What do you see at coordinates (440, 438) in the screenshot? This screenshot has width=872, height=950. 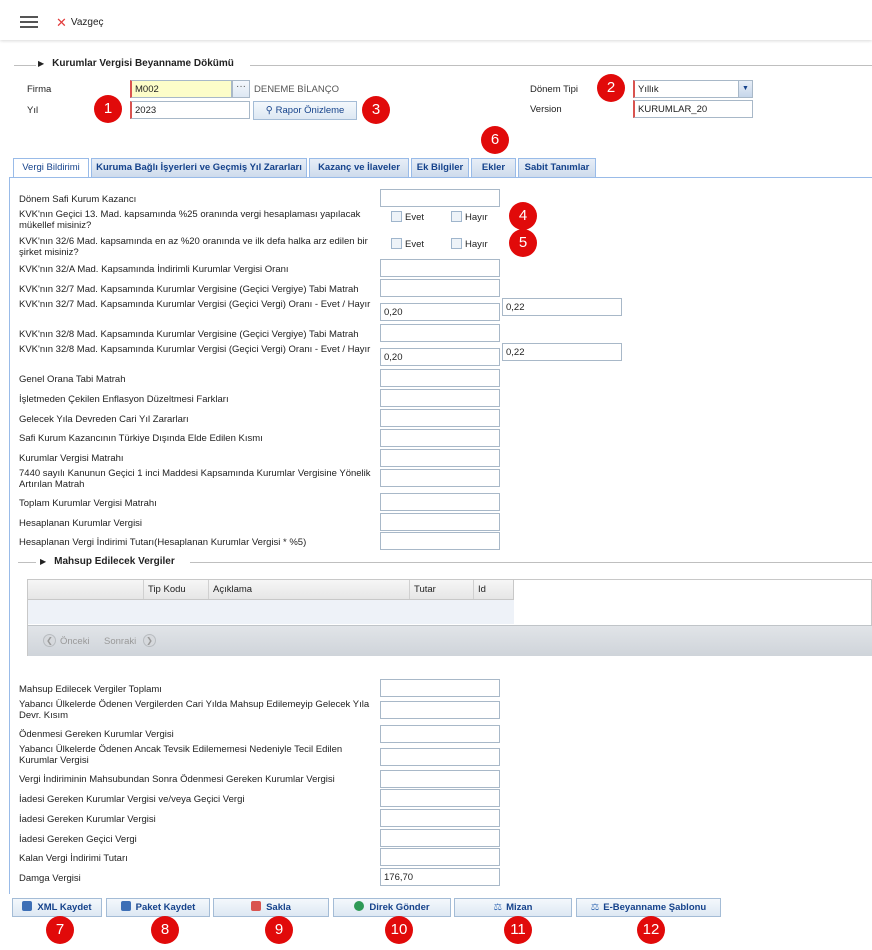 I see `turkiye-disinda-kisim-input` at bounding box center [440, 438].